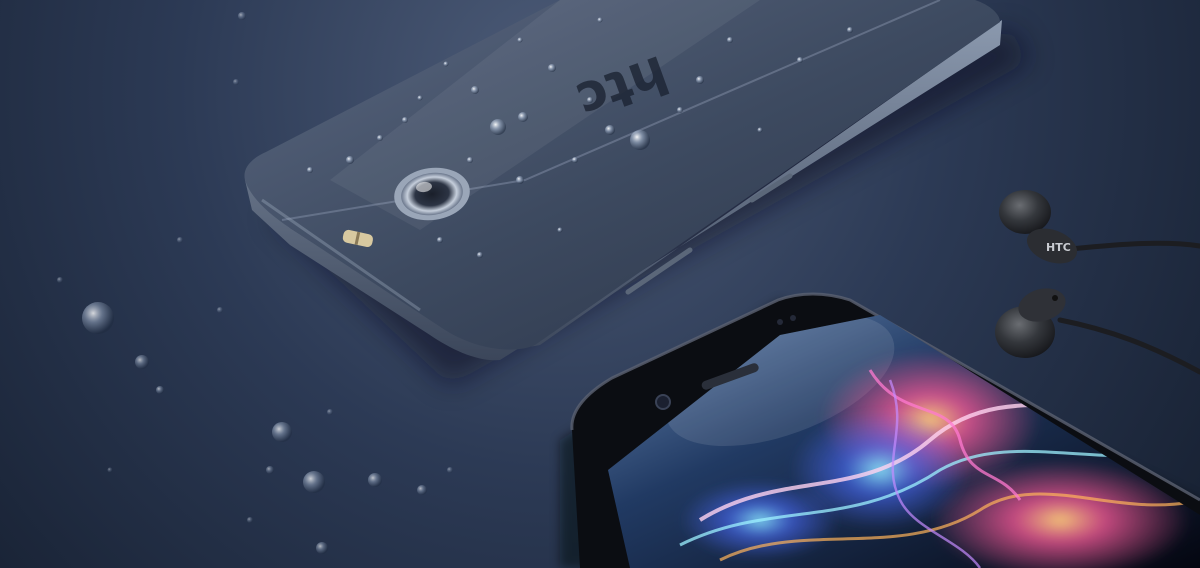 The image size is (1200, 568). Describe the element at coordinates (1058, 247) in the screenshot. I see `earbud-logo: HTC` at that location.